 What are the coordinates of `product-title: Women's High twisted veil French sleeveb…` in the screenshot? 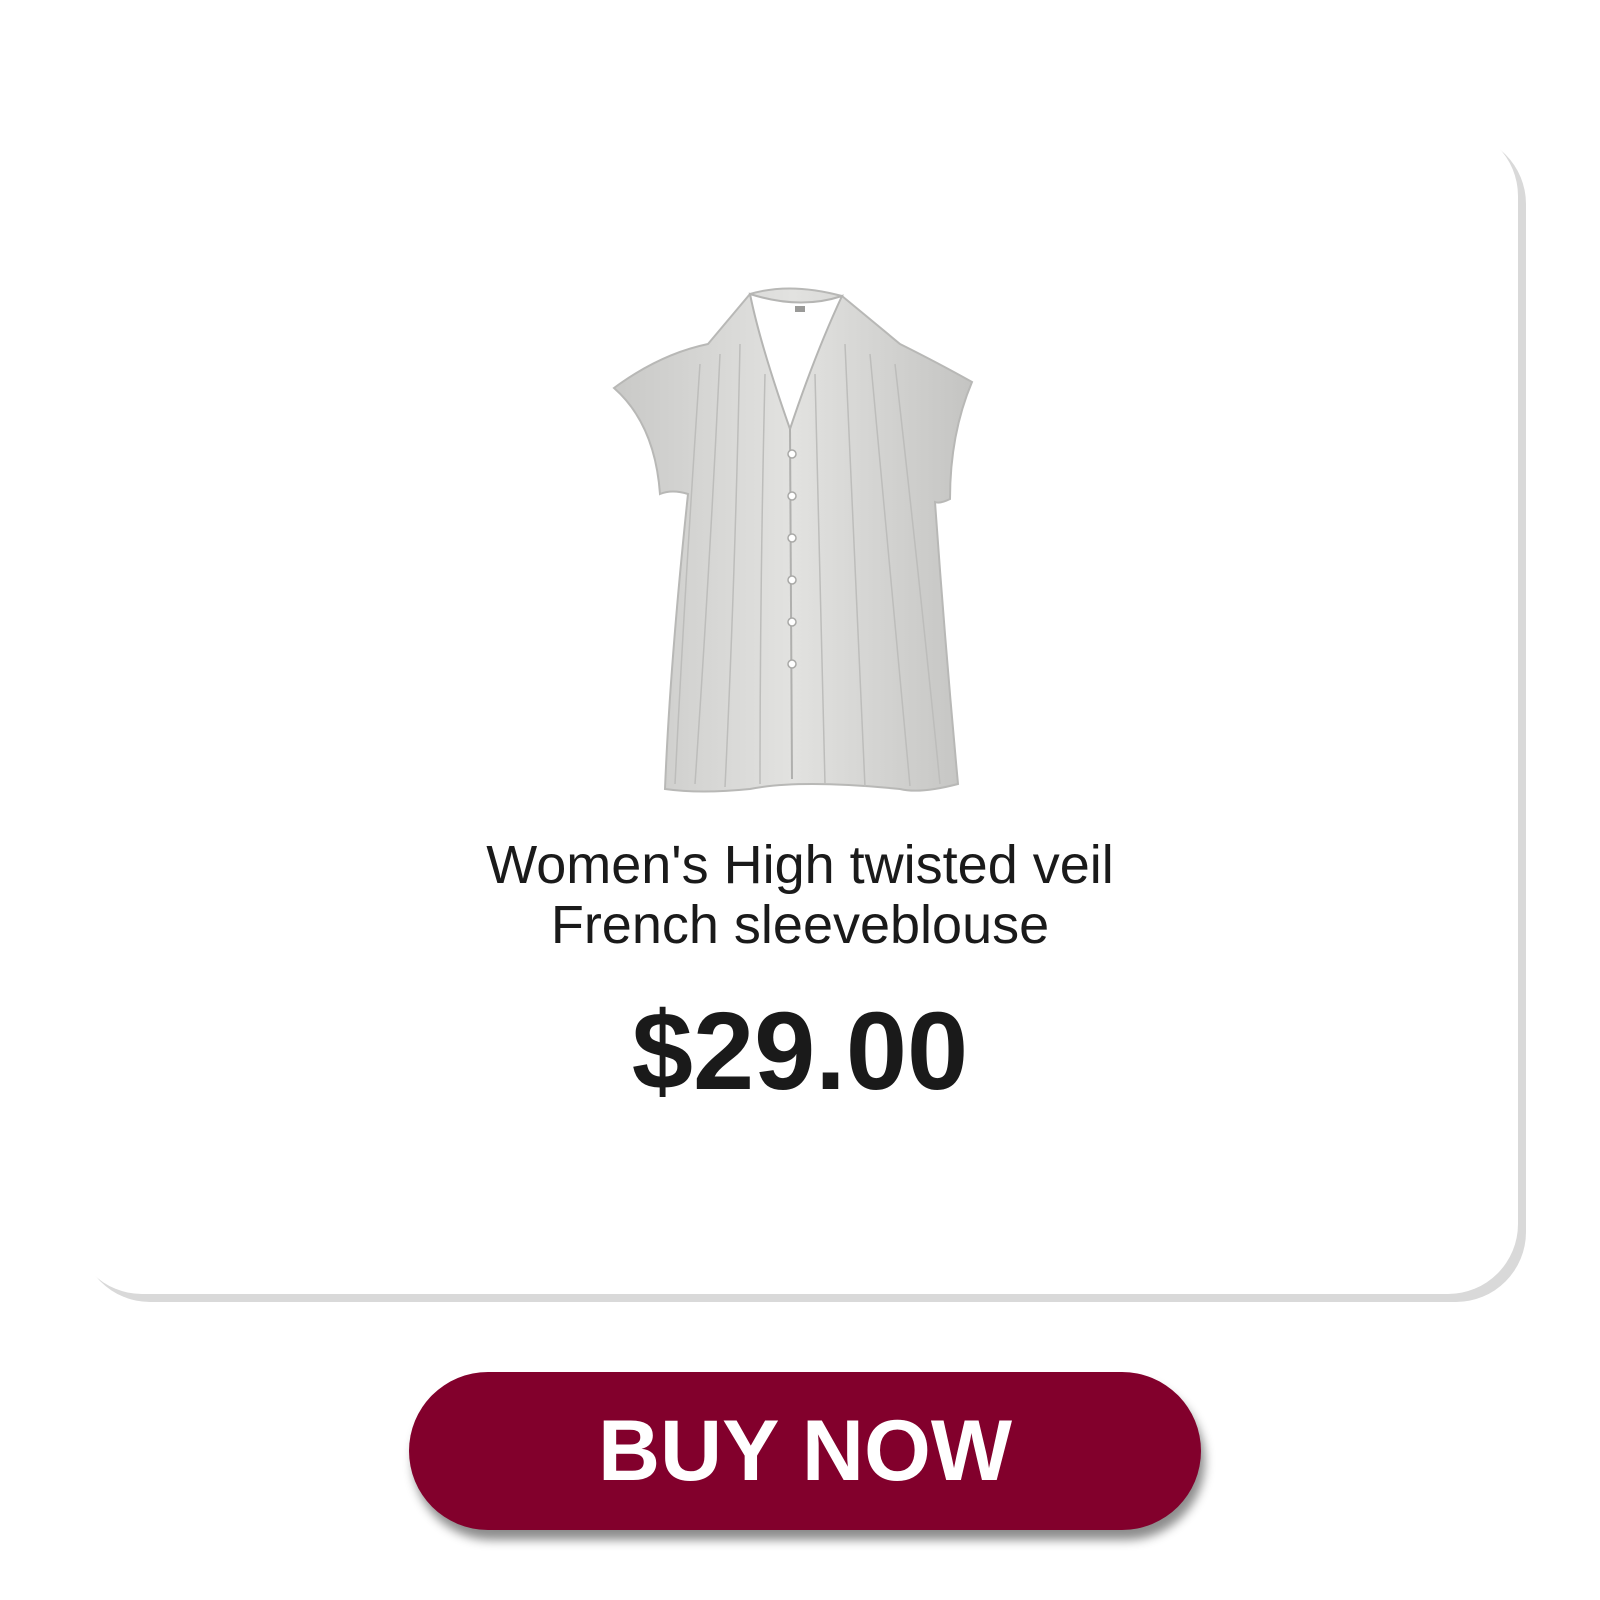 It's located at (800, 895).